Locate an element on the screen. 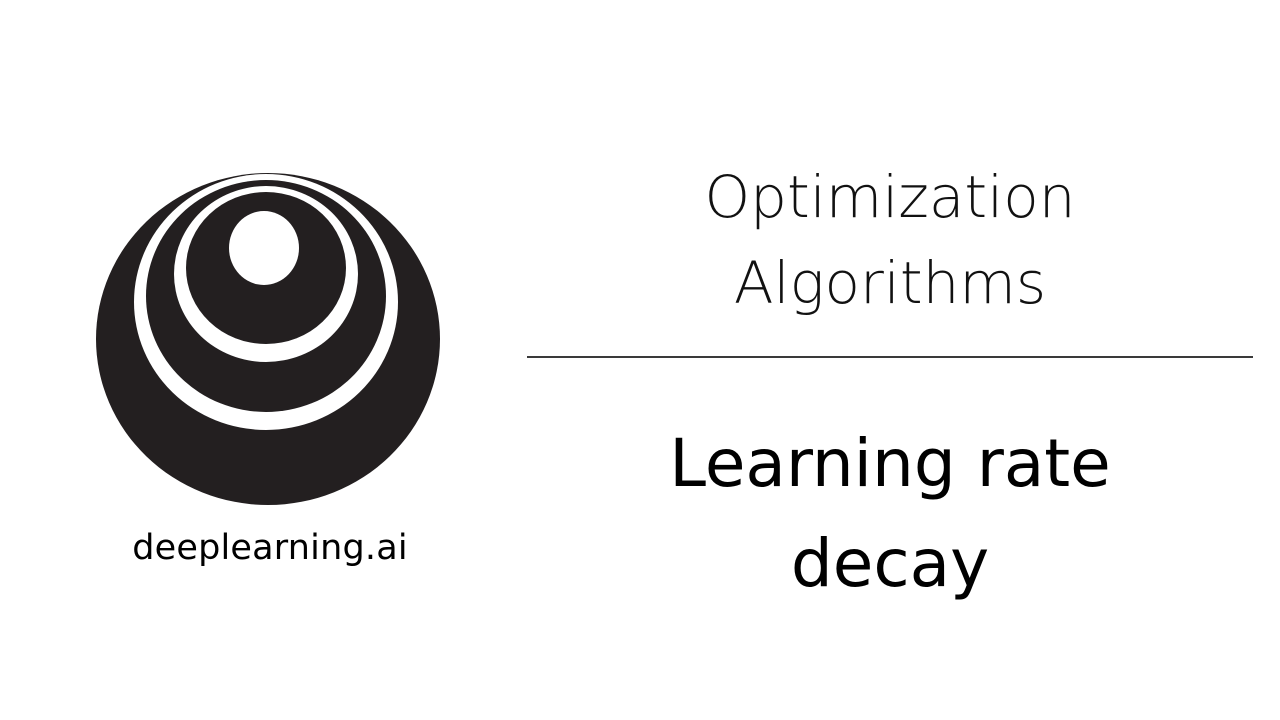 This screenshot has width=1280, height=720. video-title-line-2: decay is located at coordinates (890, 563).